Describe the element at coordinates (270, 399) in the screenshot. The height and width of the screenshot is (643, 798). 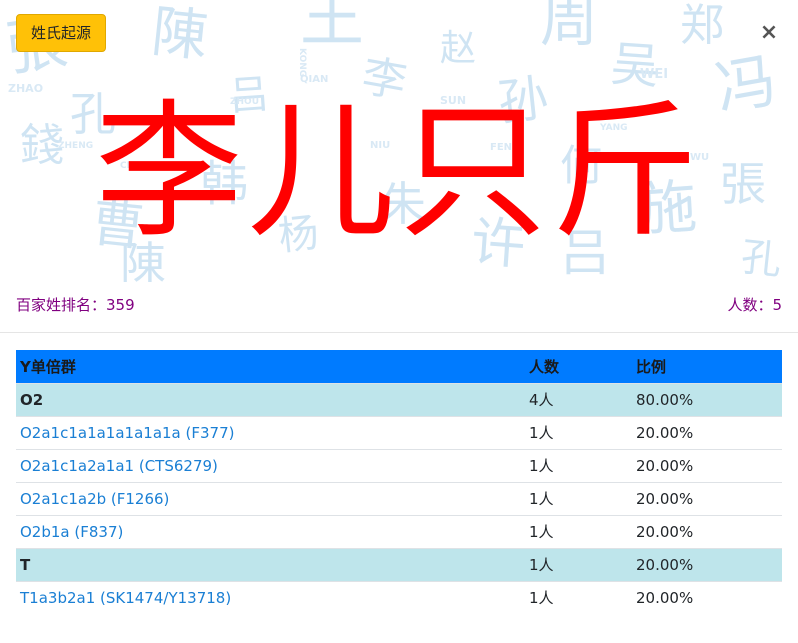
I see `haplogroup-name: O2` at that location.